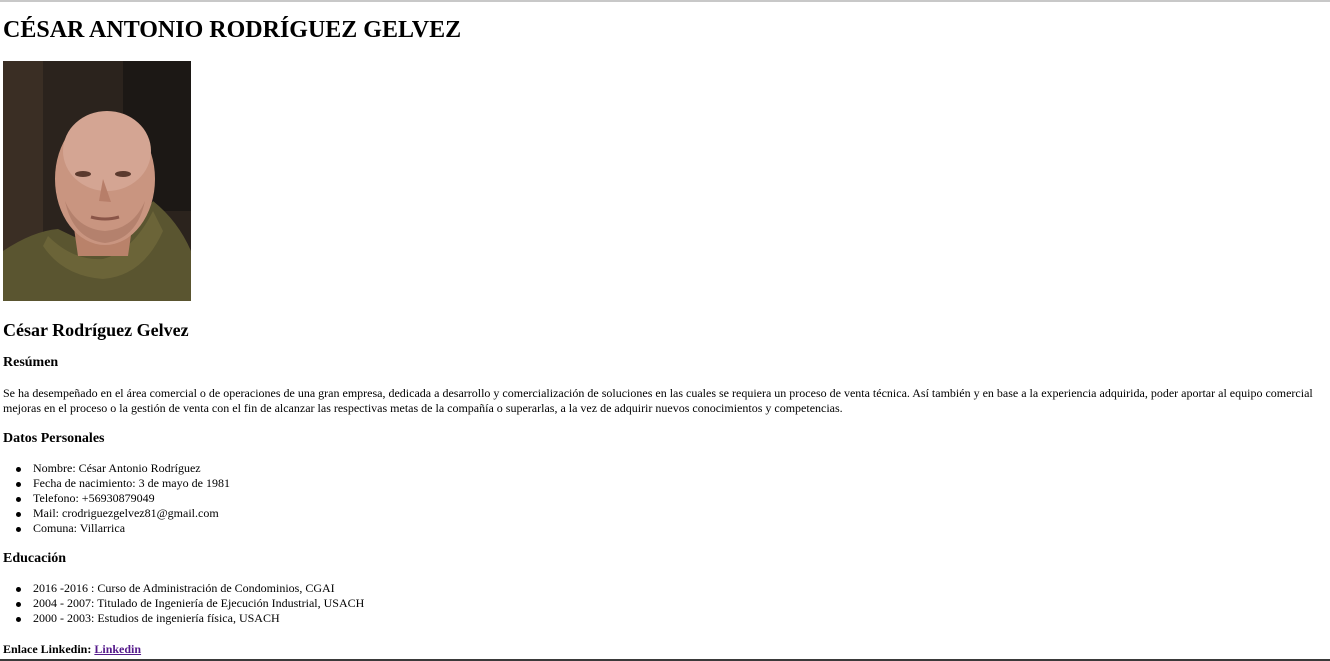 Image resolution: width=1330 pixels, height=661 pixels. Describe the element at coordinates (35, 558) in the screenshot. I see `educacion-heading: Educación` at that location.